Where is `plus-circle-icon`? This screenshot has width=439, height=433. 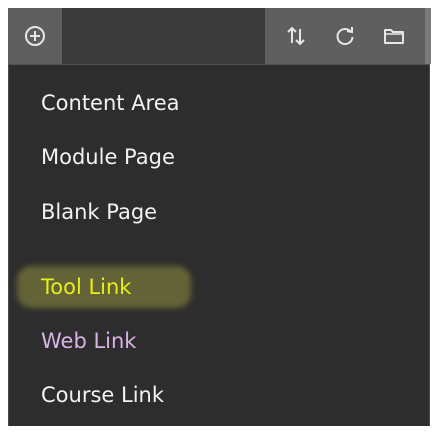
plus-circle-icon is located at coordinates (35, 36).